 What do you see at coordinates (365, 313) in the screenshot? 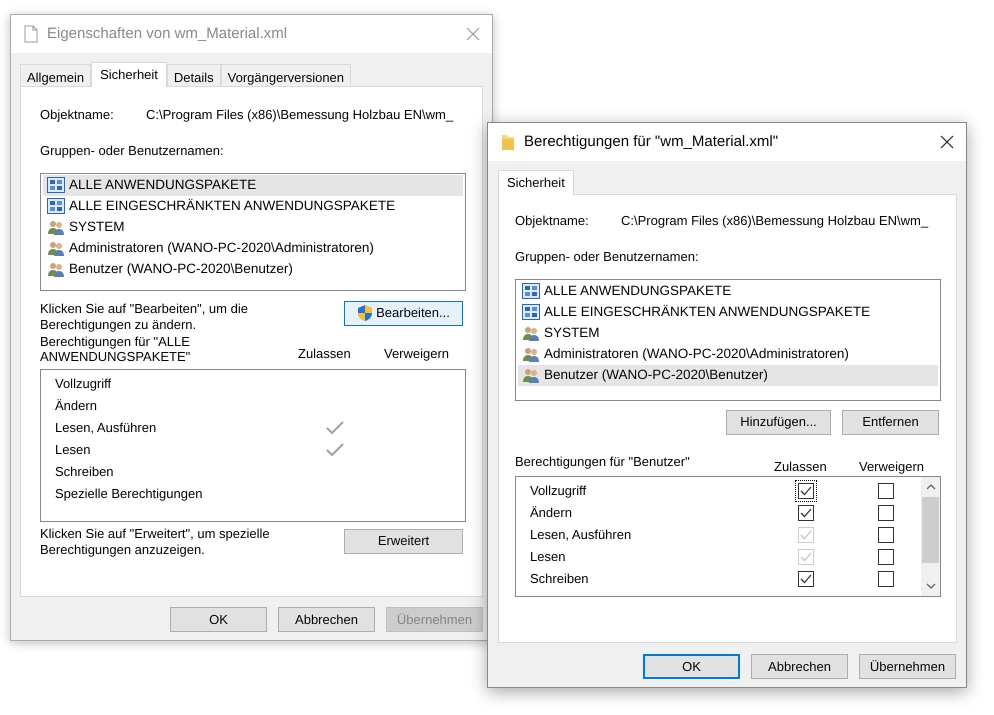
I see `shield-icon` at bounding box center [365, 313].